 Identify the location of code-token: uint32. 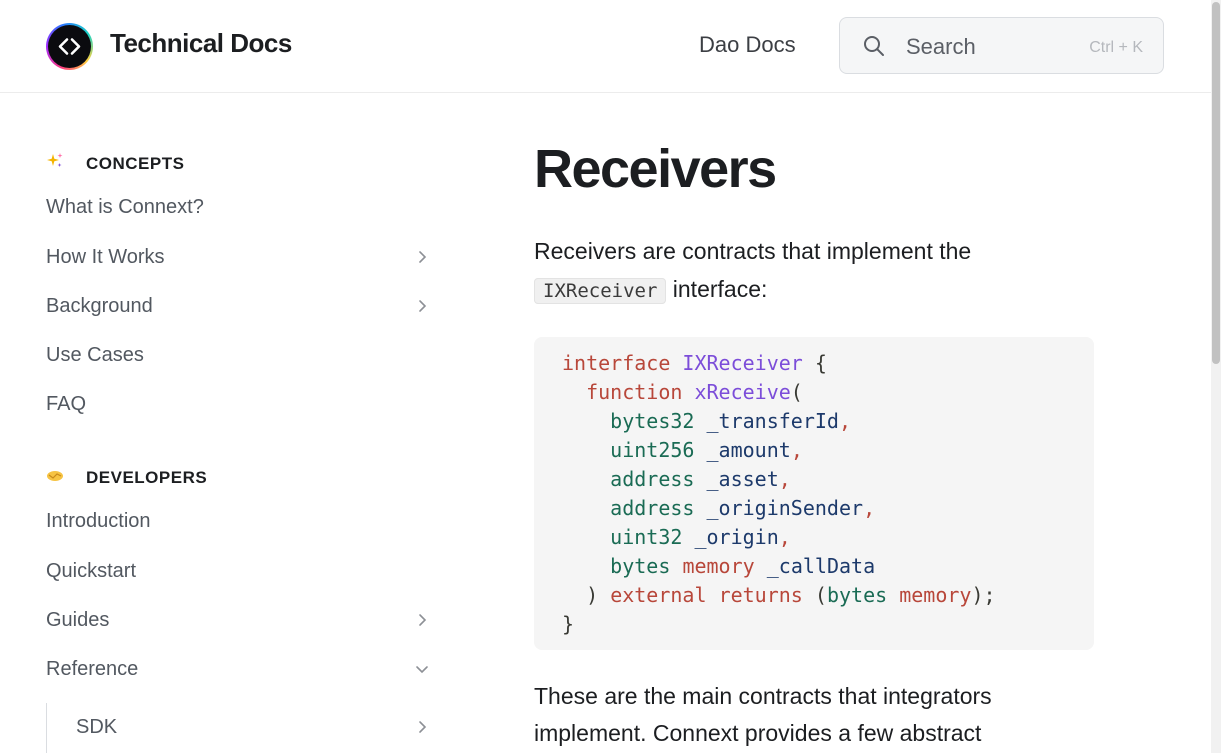
(646, 537).